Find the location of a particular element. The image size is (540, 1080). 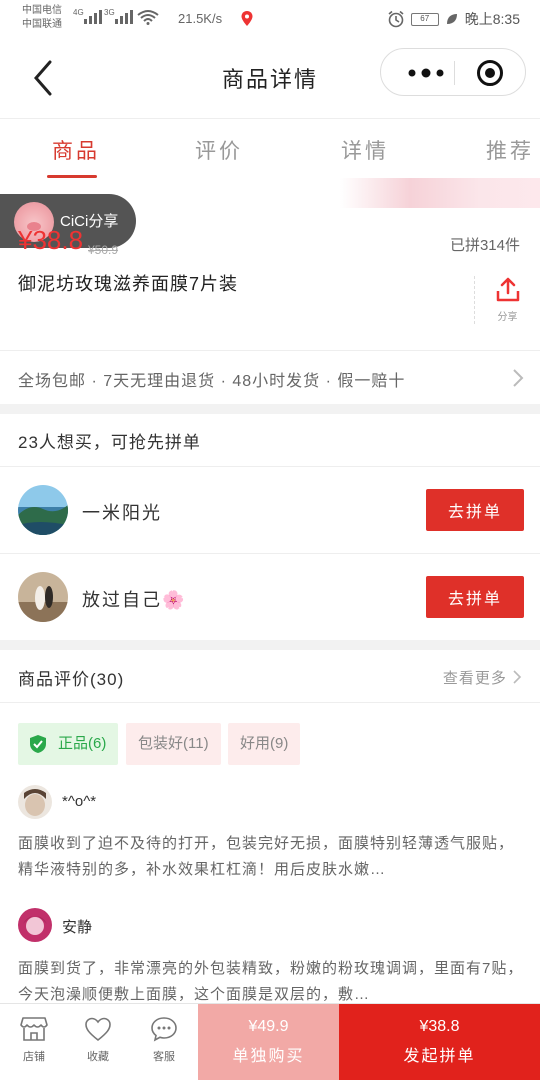

reviewer-name: 安静 is located at coordinates (77, 927).